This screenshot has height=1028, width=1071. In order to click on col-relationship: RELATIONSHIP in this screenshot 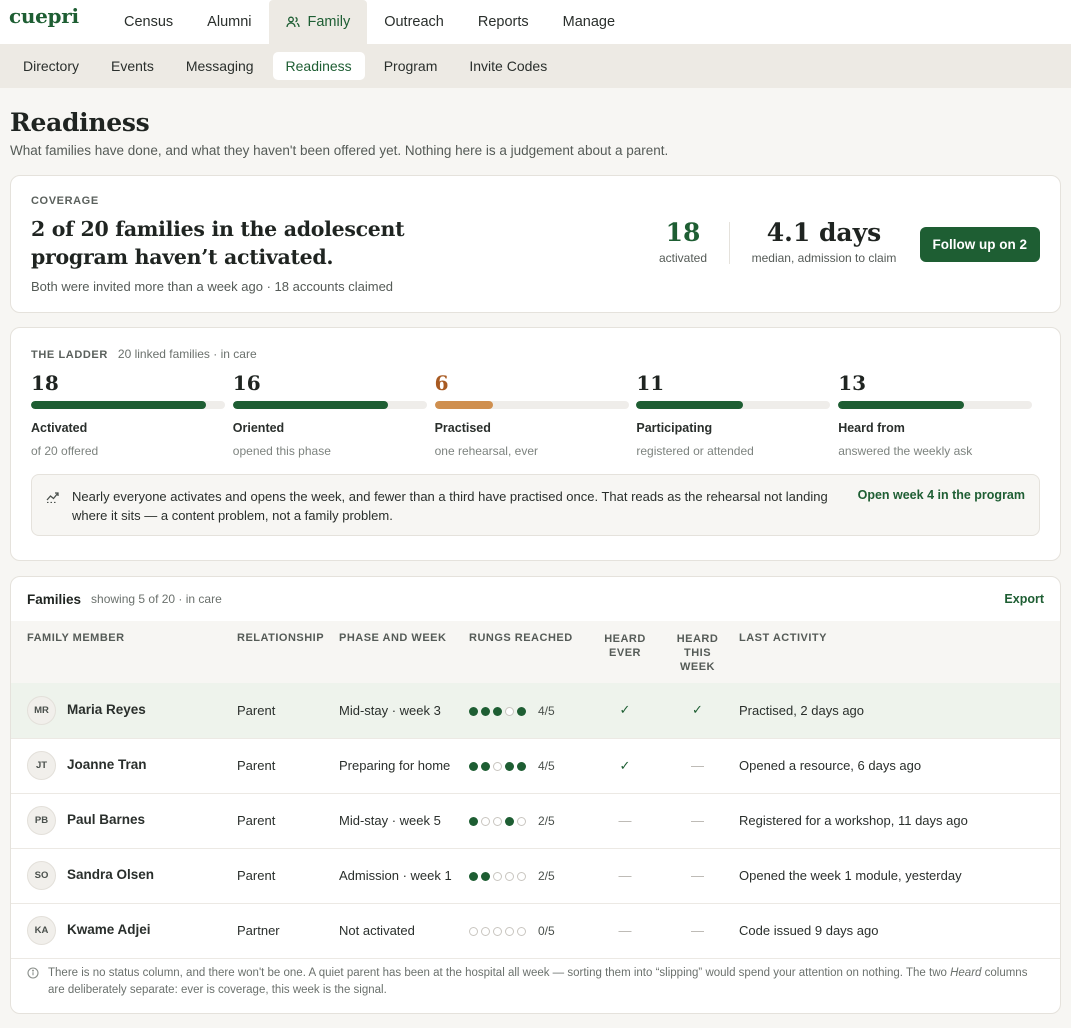, I will do `click(288, 652)`.